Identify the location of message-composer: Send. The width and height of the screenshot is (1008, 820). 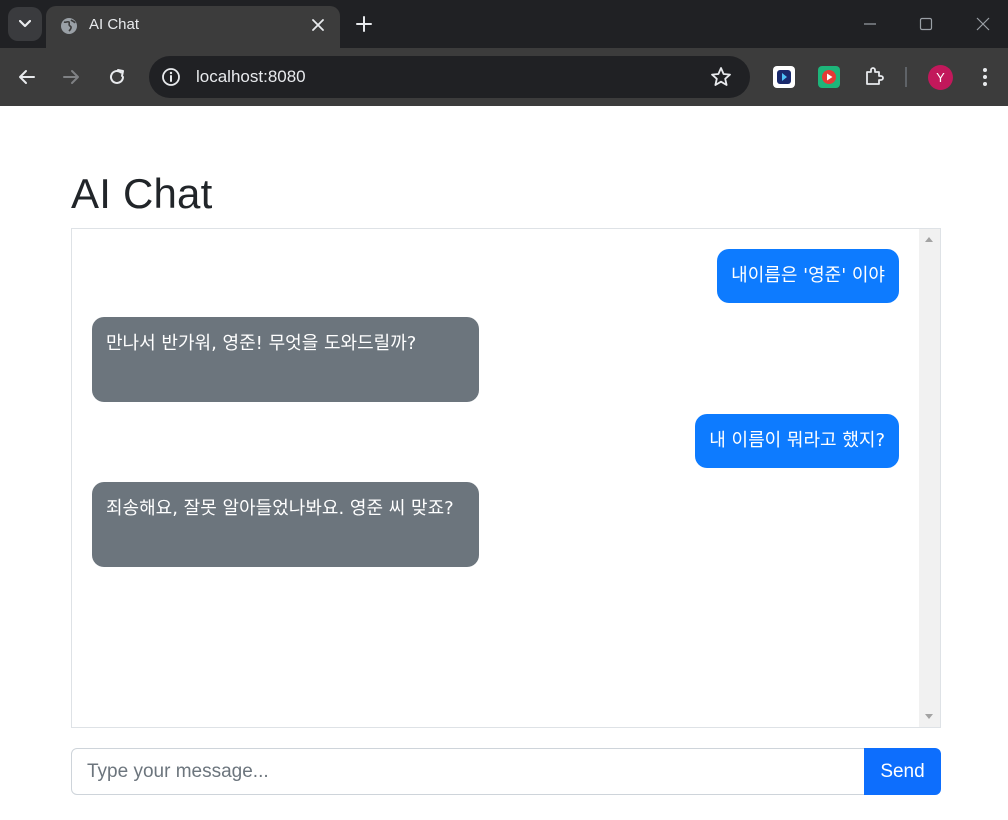
(506, 771).